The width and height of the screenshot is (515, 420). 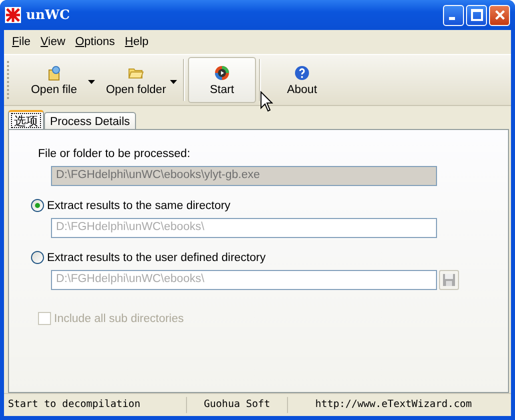 I want to click on document-icon, so click(x=54, y=72).